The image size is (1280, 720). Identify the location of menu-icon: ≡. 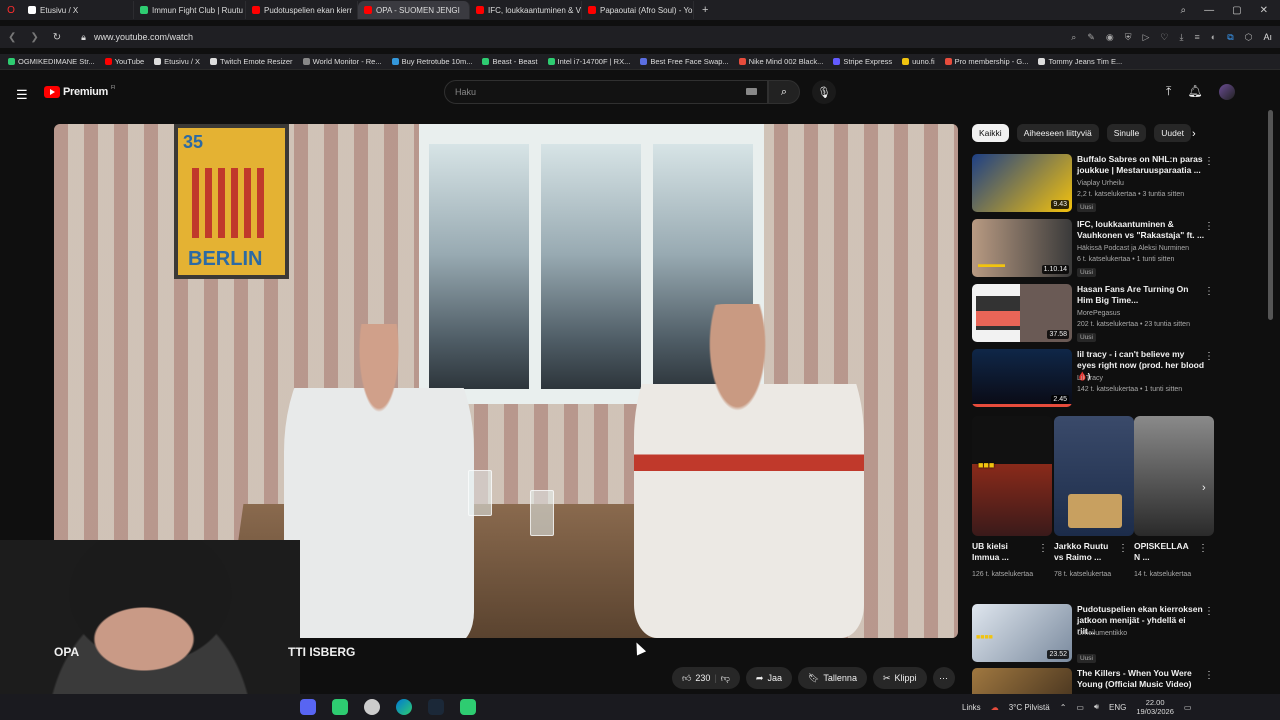
(1196, 37).